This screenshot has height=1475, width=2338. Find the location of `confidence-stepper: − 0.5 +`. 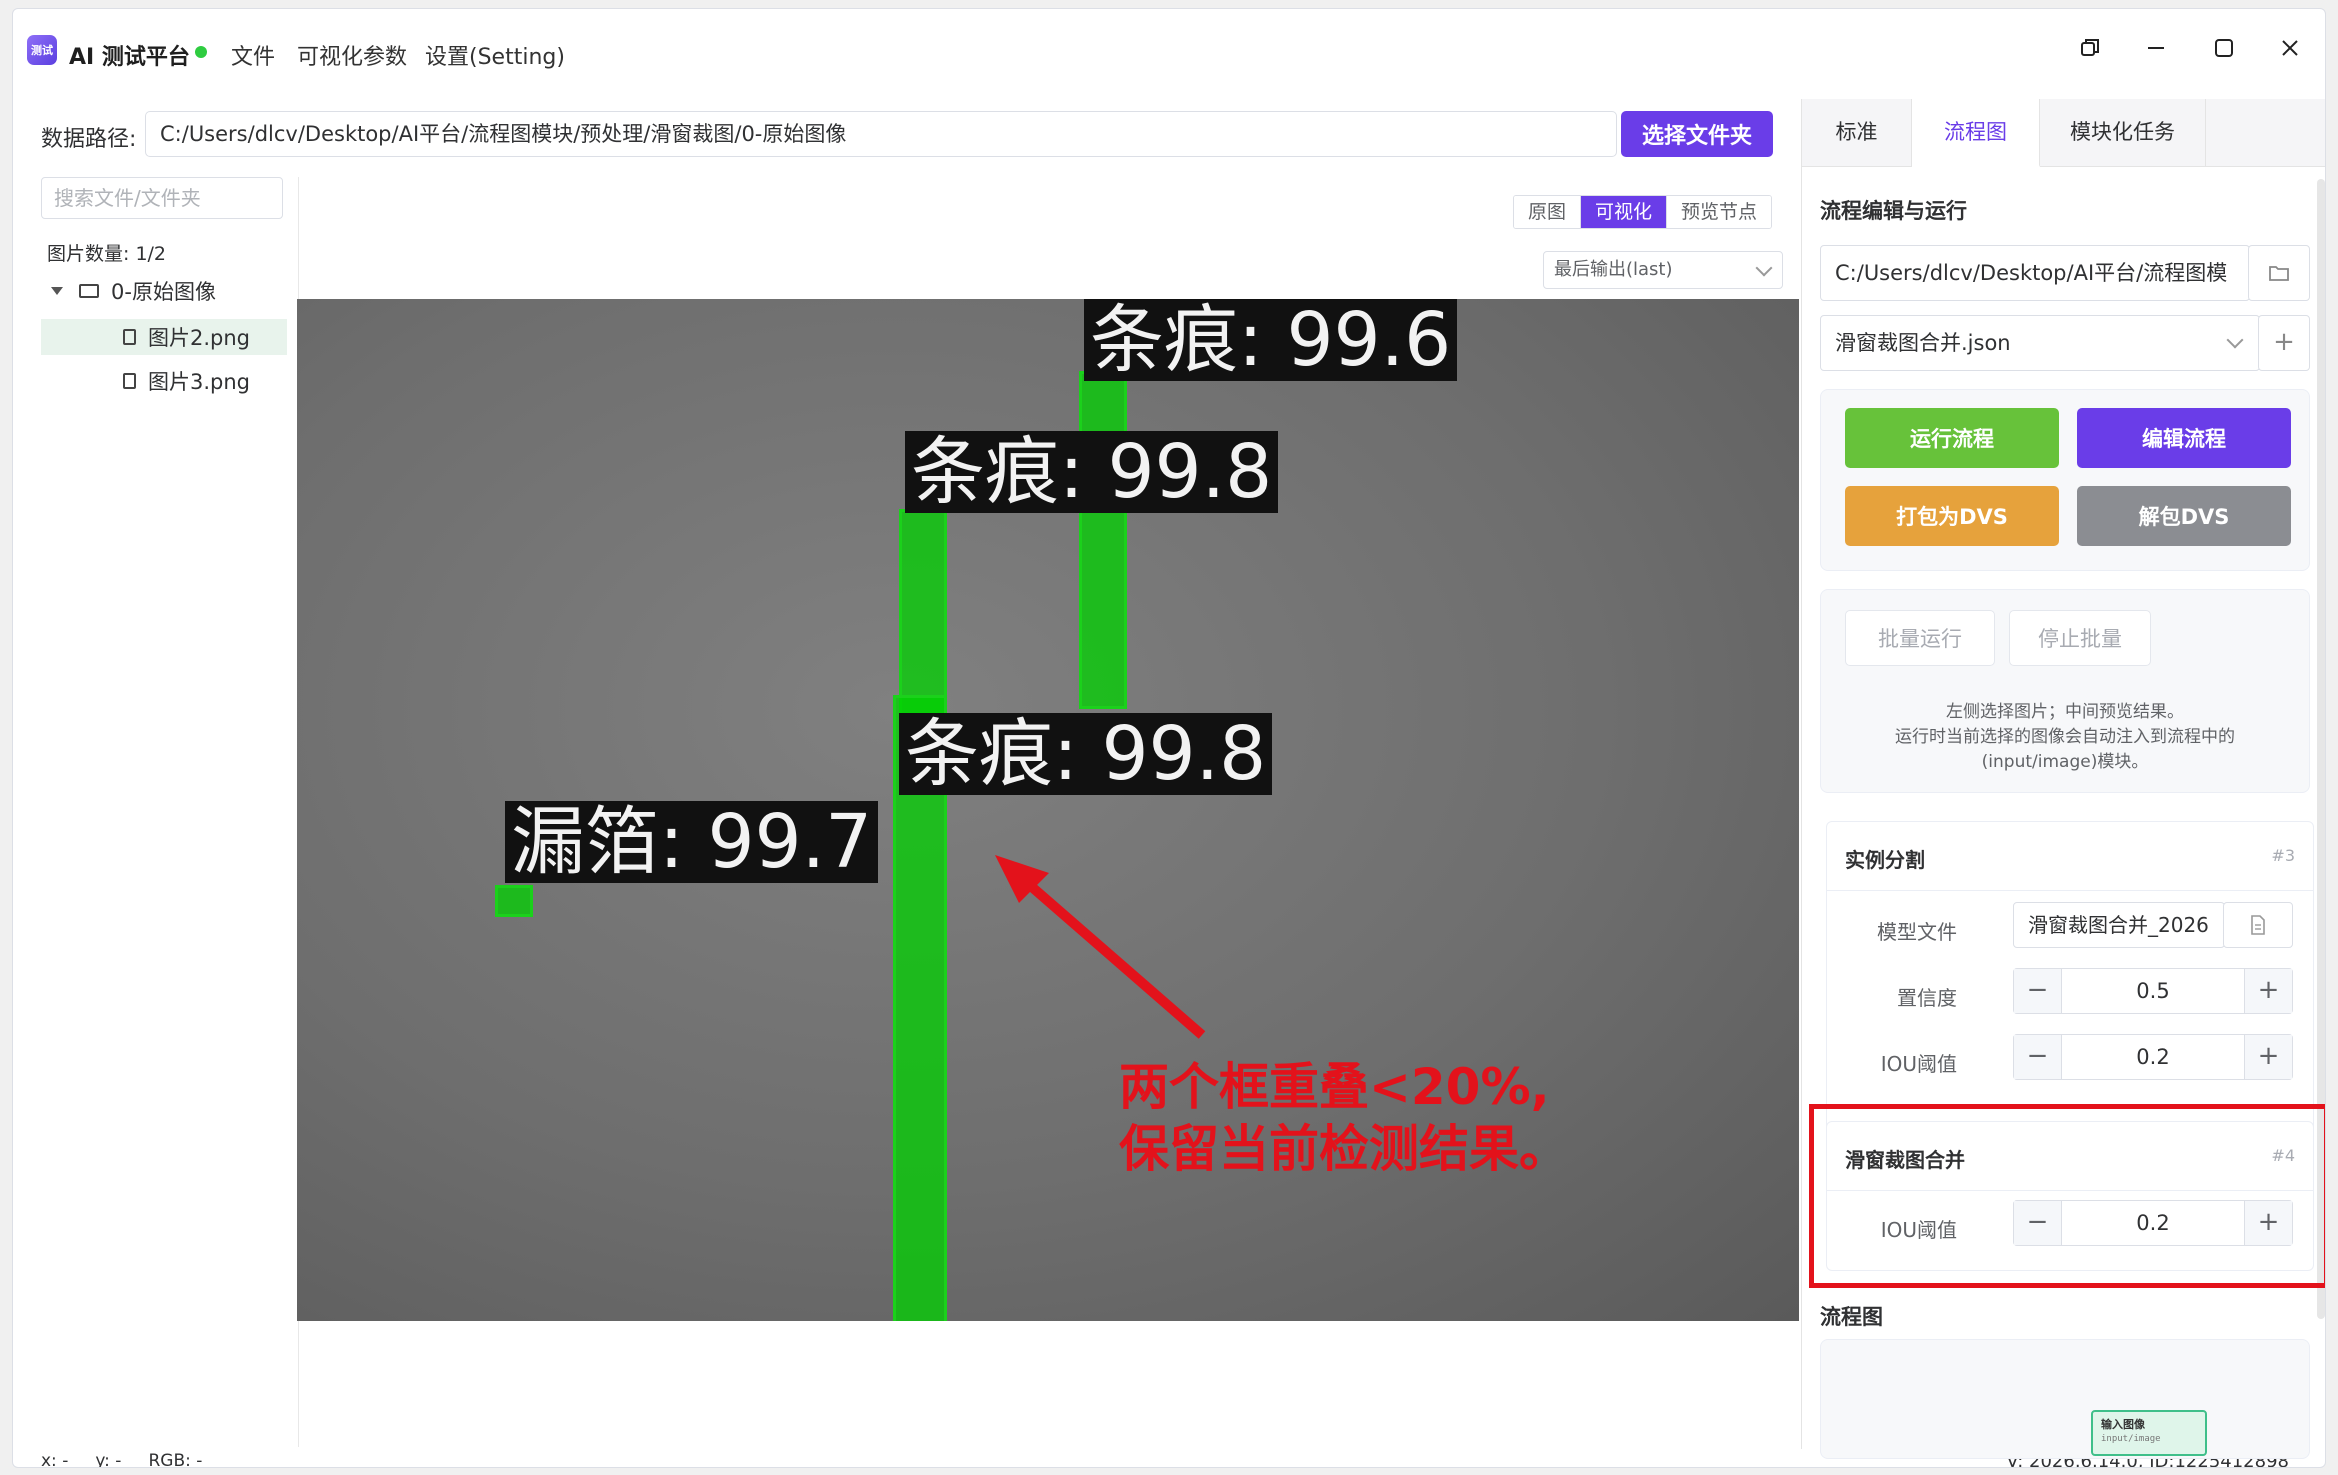

confidence-stepper: − 0.5 + is located at coordinates (2153, 991).